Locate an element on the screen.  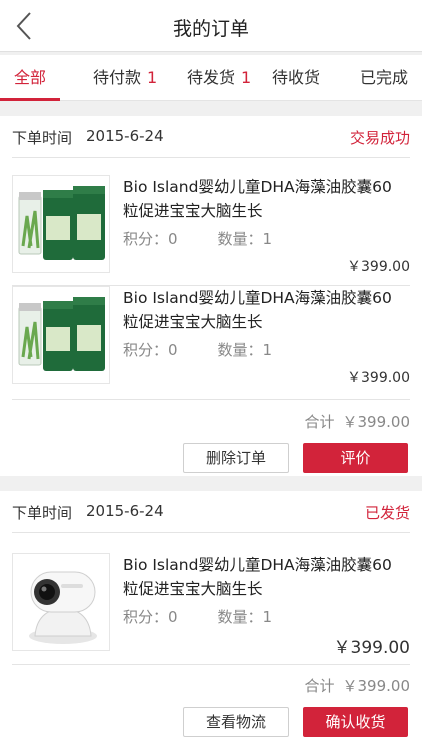
order-status: 已发货 is located at coordinates (387, 513).